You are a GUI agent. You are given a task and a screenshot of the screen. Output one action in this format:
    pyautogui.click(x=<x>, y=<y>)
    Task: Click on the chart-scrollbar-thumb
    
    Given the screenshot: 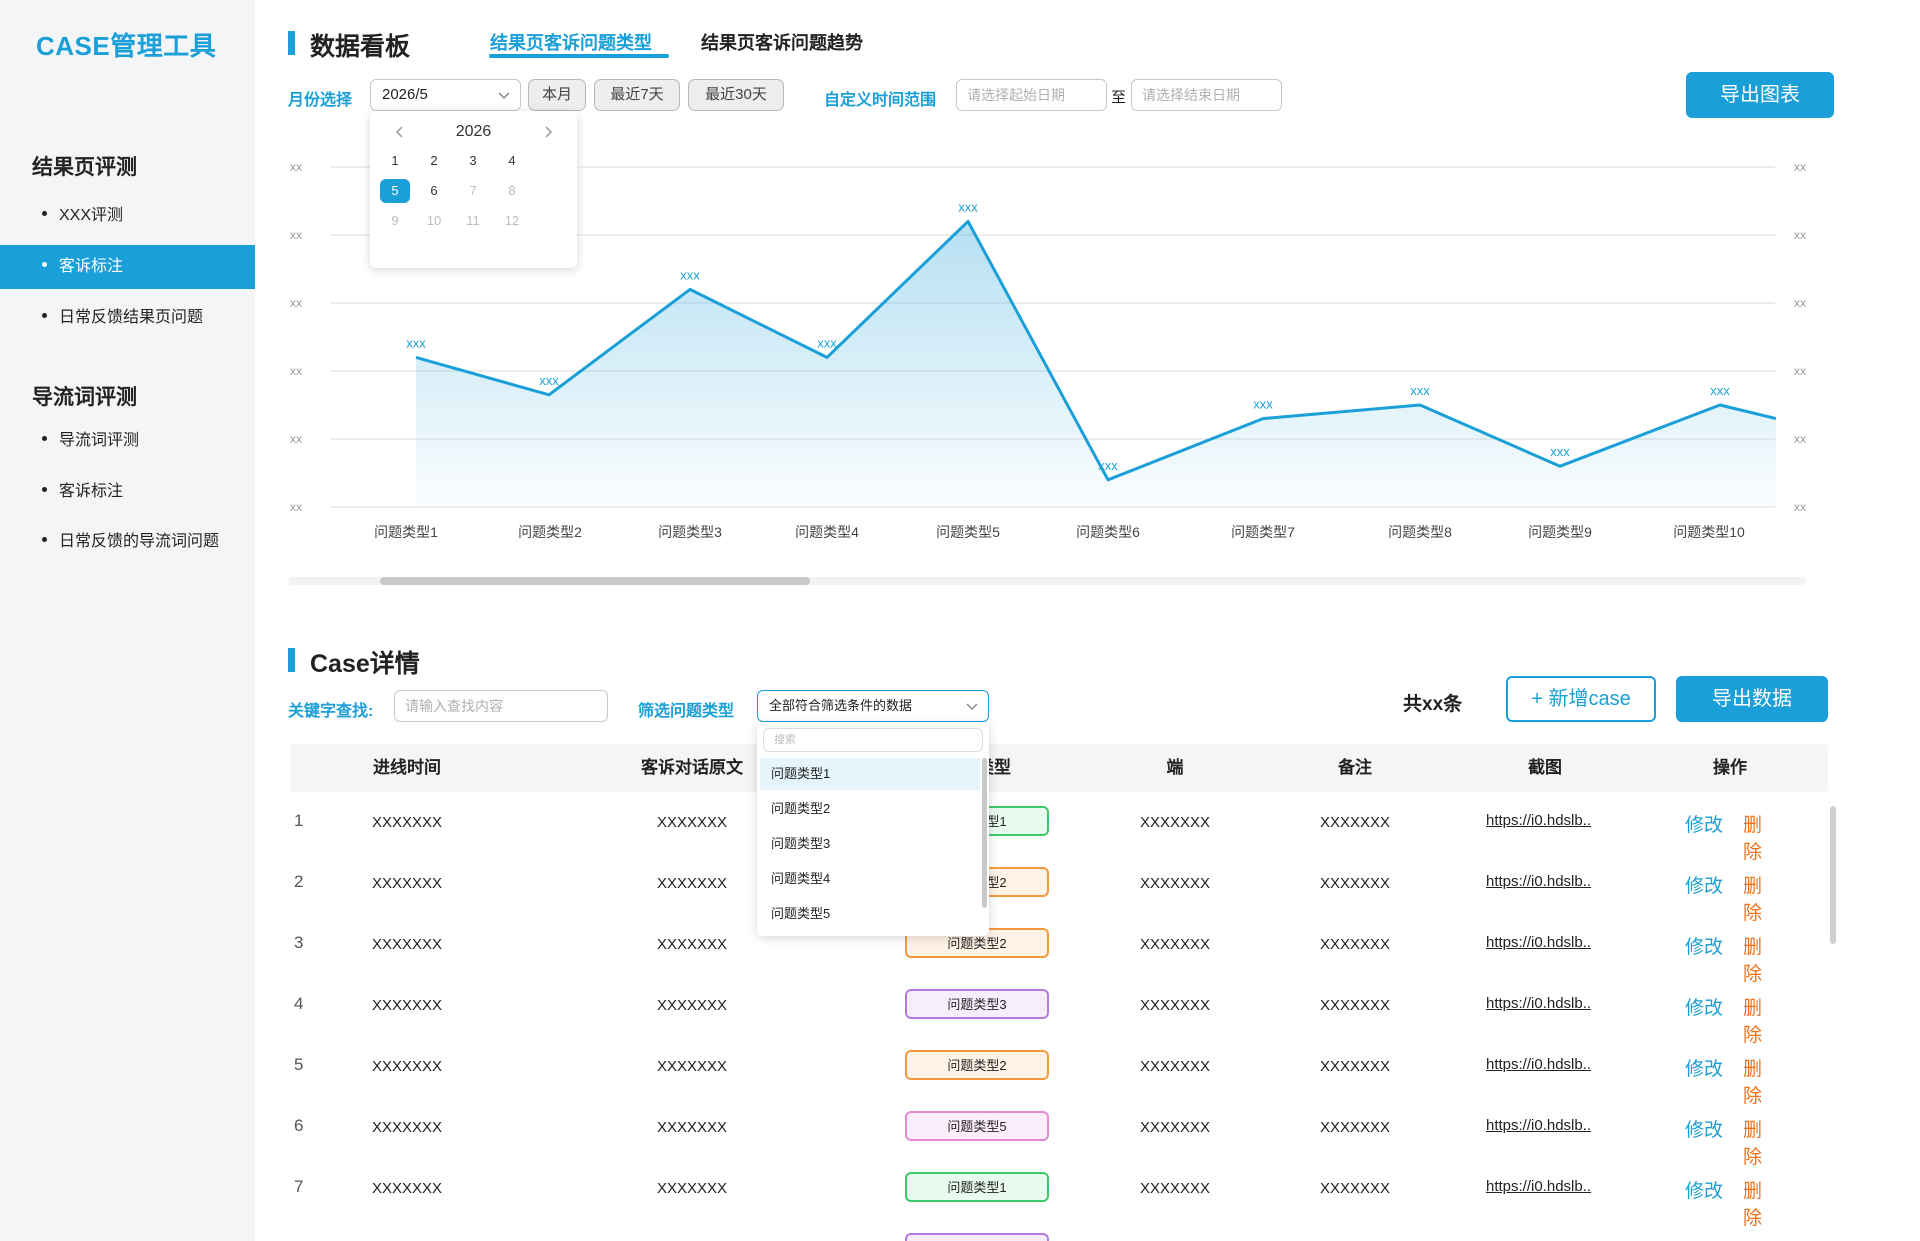 What is the action you would take?
    pyautogui.click(x=595, y=581)
    